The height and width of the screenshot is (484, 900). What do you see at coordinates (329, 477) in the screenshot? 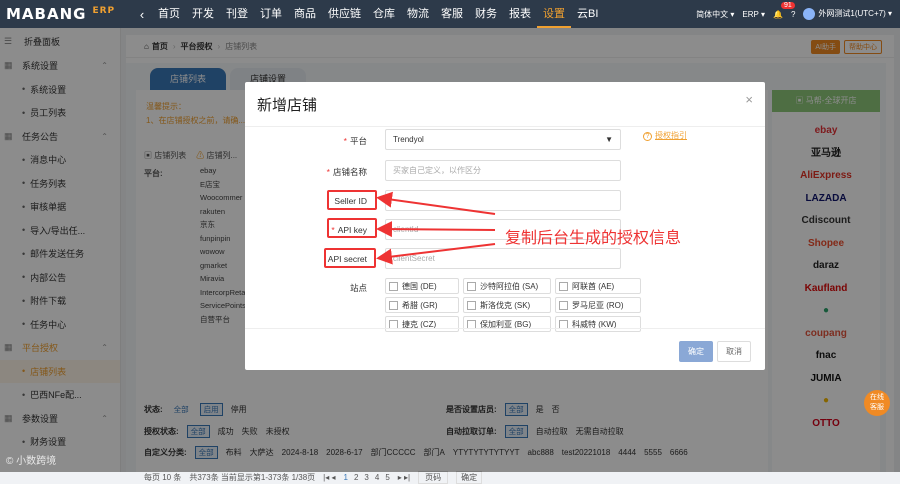
I see `first-page-icon: |◂ ◂` at bounding box center [329, 477].